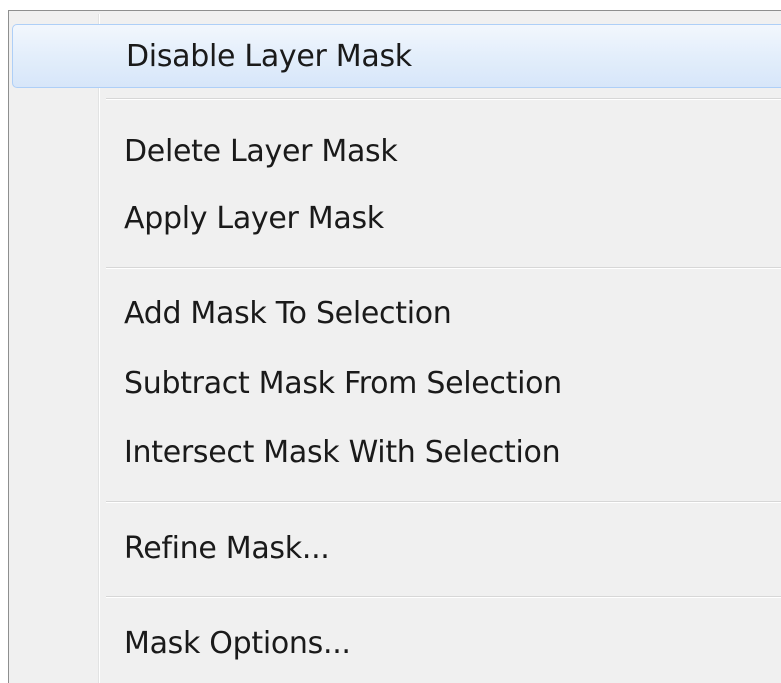 The height and width of the screenshot is (683, 781). I want to click on menu-item-subtract-mask-from-selection: Subtract Mask From Selection, so click(396, 383).